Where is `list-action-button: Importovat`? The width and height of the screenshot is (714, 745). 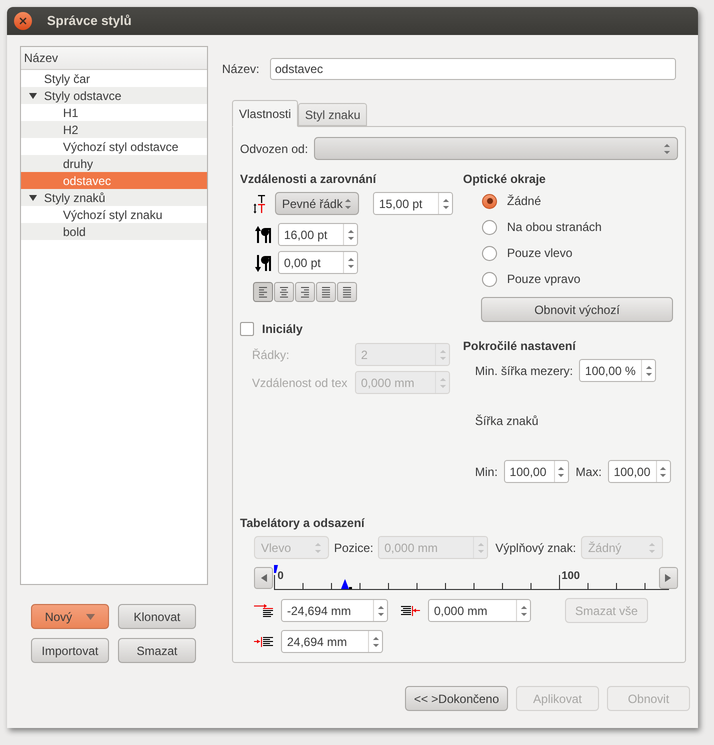
list-action-button: Importovat is located at coordinates (70, 650).